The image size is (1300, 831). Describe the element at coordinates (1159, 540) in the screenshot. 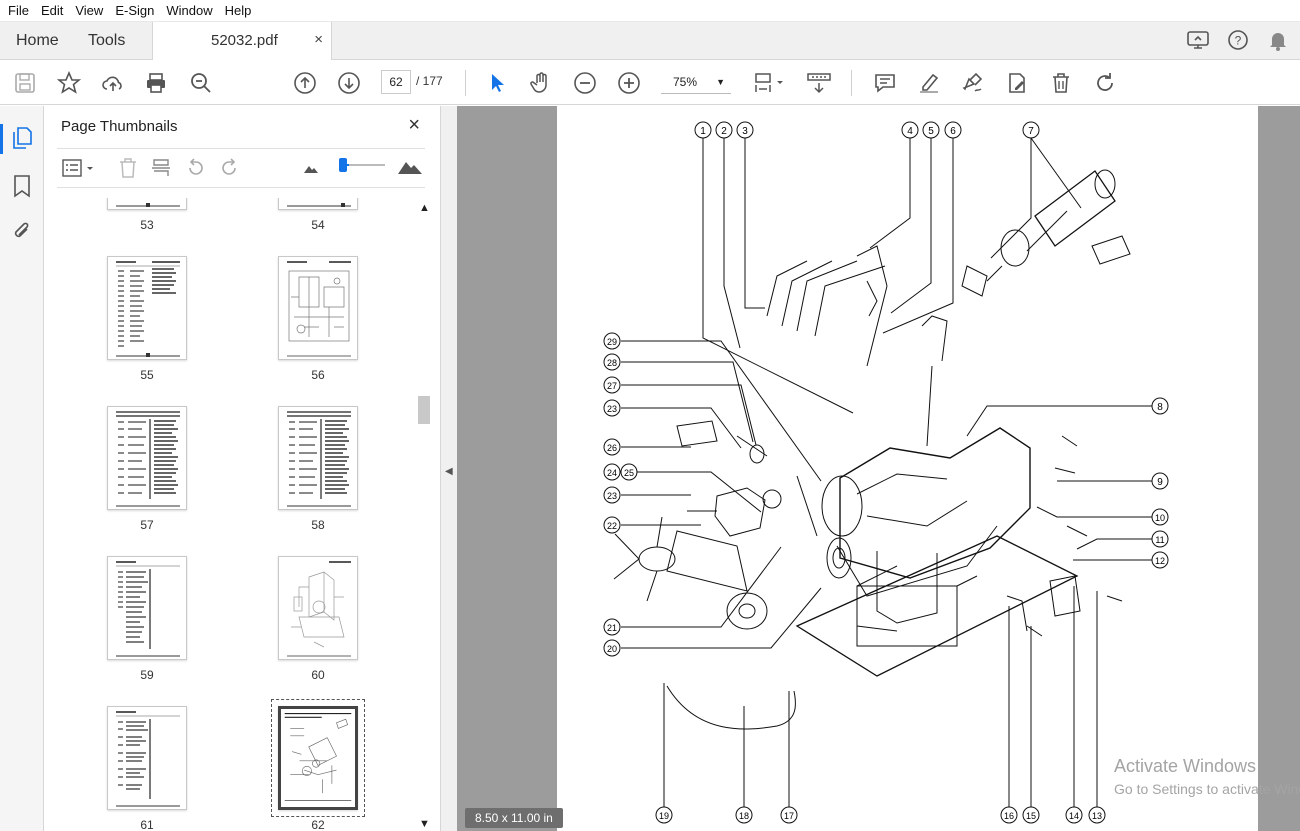

I see `svg-text: 11` at that location.